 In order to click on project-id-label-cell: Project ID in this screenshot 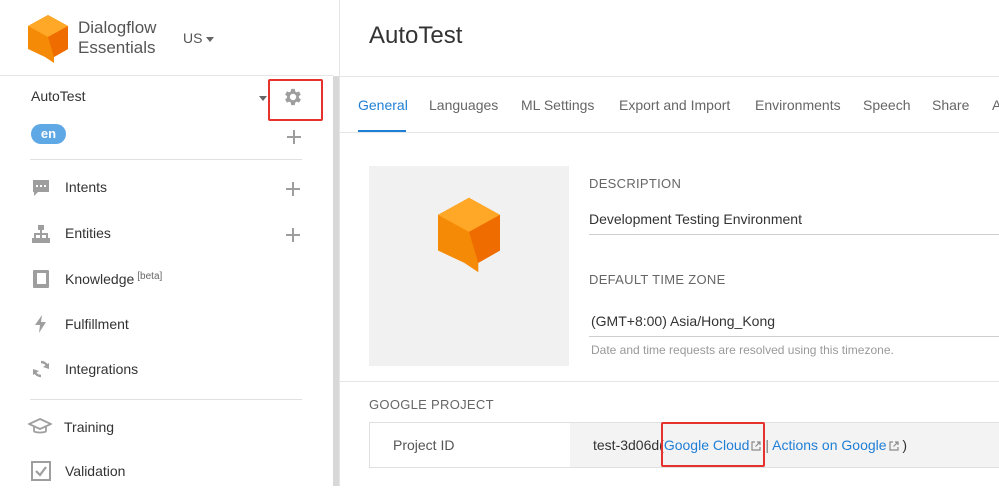, I will do `click(470, 445)`.